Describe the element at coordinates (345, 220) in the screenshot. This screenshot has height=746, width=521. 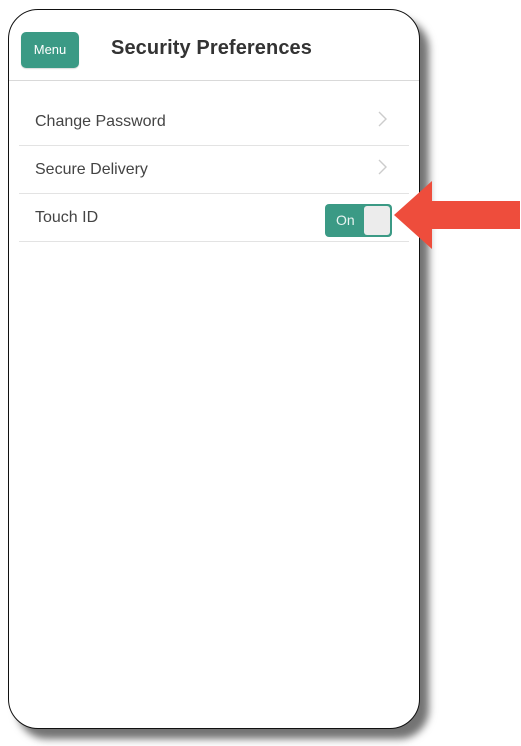
I see `toggle-state-label: On` at that location.